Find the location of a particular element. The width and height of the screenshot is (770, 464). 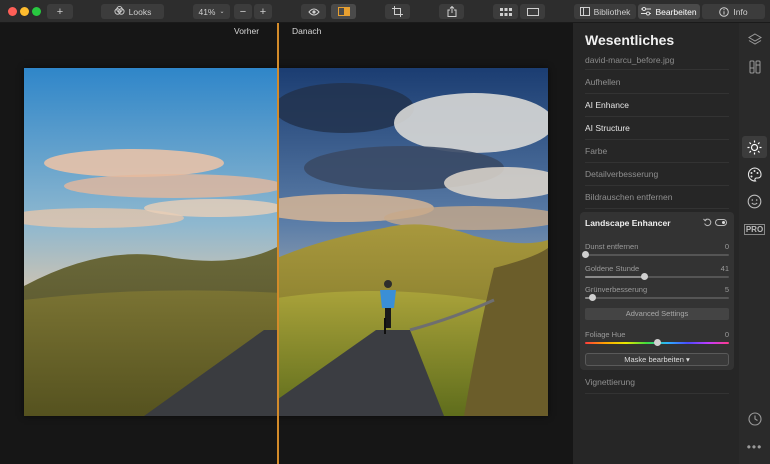

compare-button is located at coordinates (343, 11).